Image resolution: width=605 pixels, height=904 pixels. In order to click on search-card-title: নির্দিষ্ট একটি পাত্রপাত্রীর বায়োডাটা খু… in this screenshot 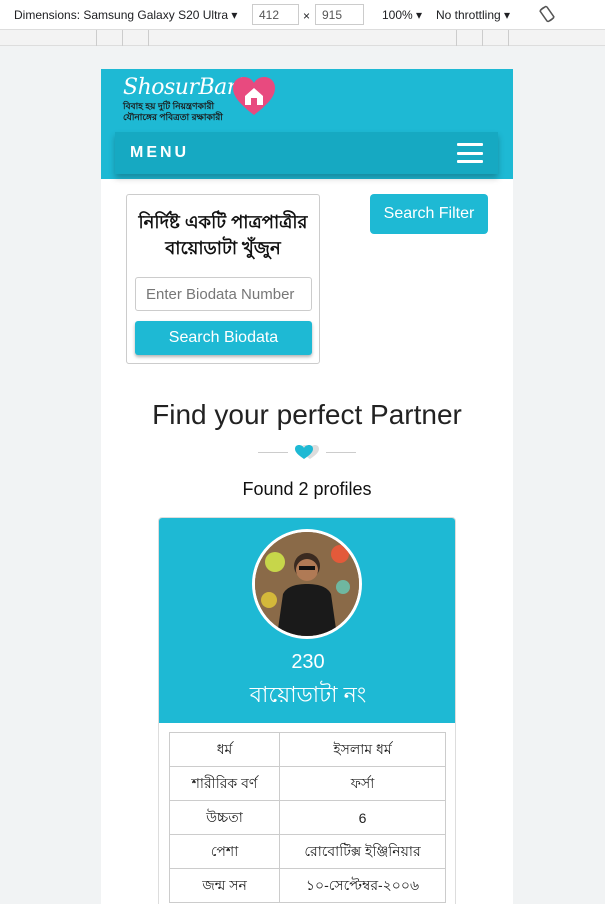, I will do `click(223, 235)`.